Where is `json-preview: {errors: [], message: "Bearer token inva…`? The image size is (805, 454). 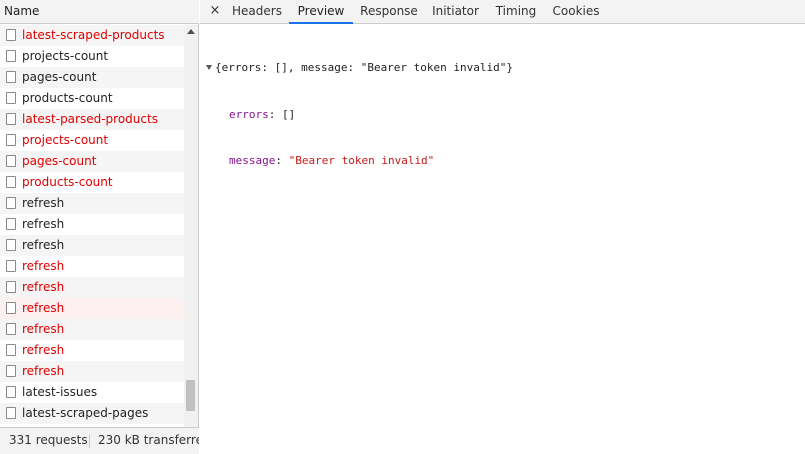 json-preview: {errors: [], message: "Bearer token inva… is located at coordinates (359, 114).